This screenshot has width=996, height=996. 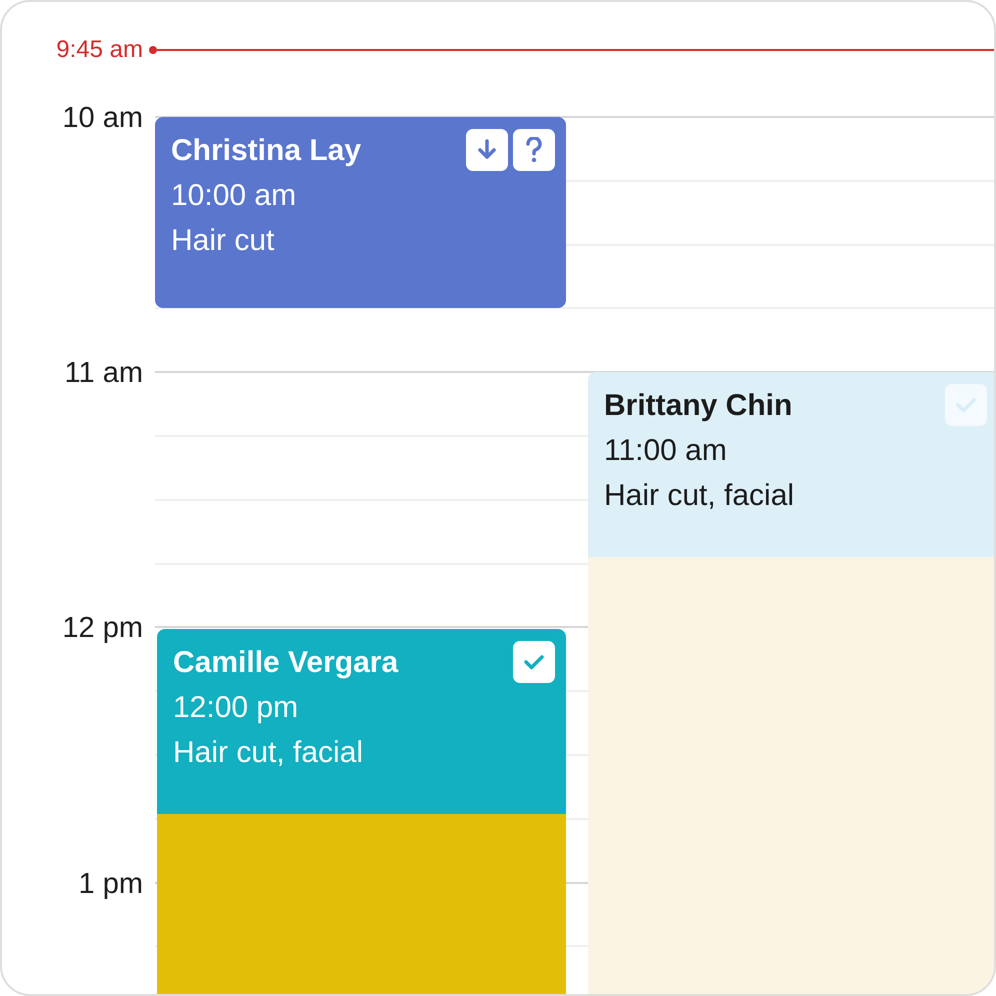 What do you see at coordinates (102, 118) in the screenshot?
I see `hour-label: 10 am` at bounding box center [102, 118].